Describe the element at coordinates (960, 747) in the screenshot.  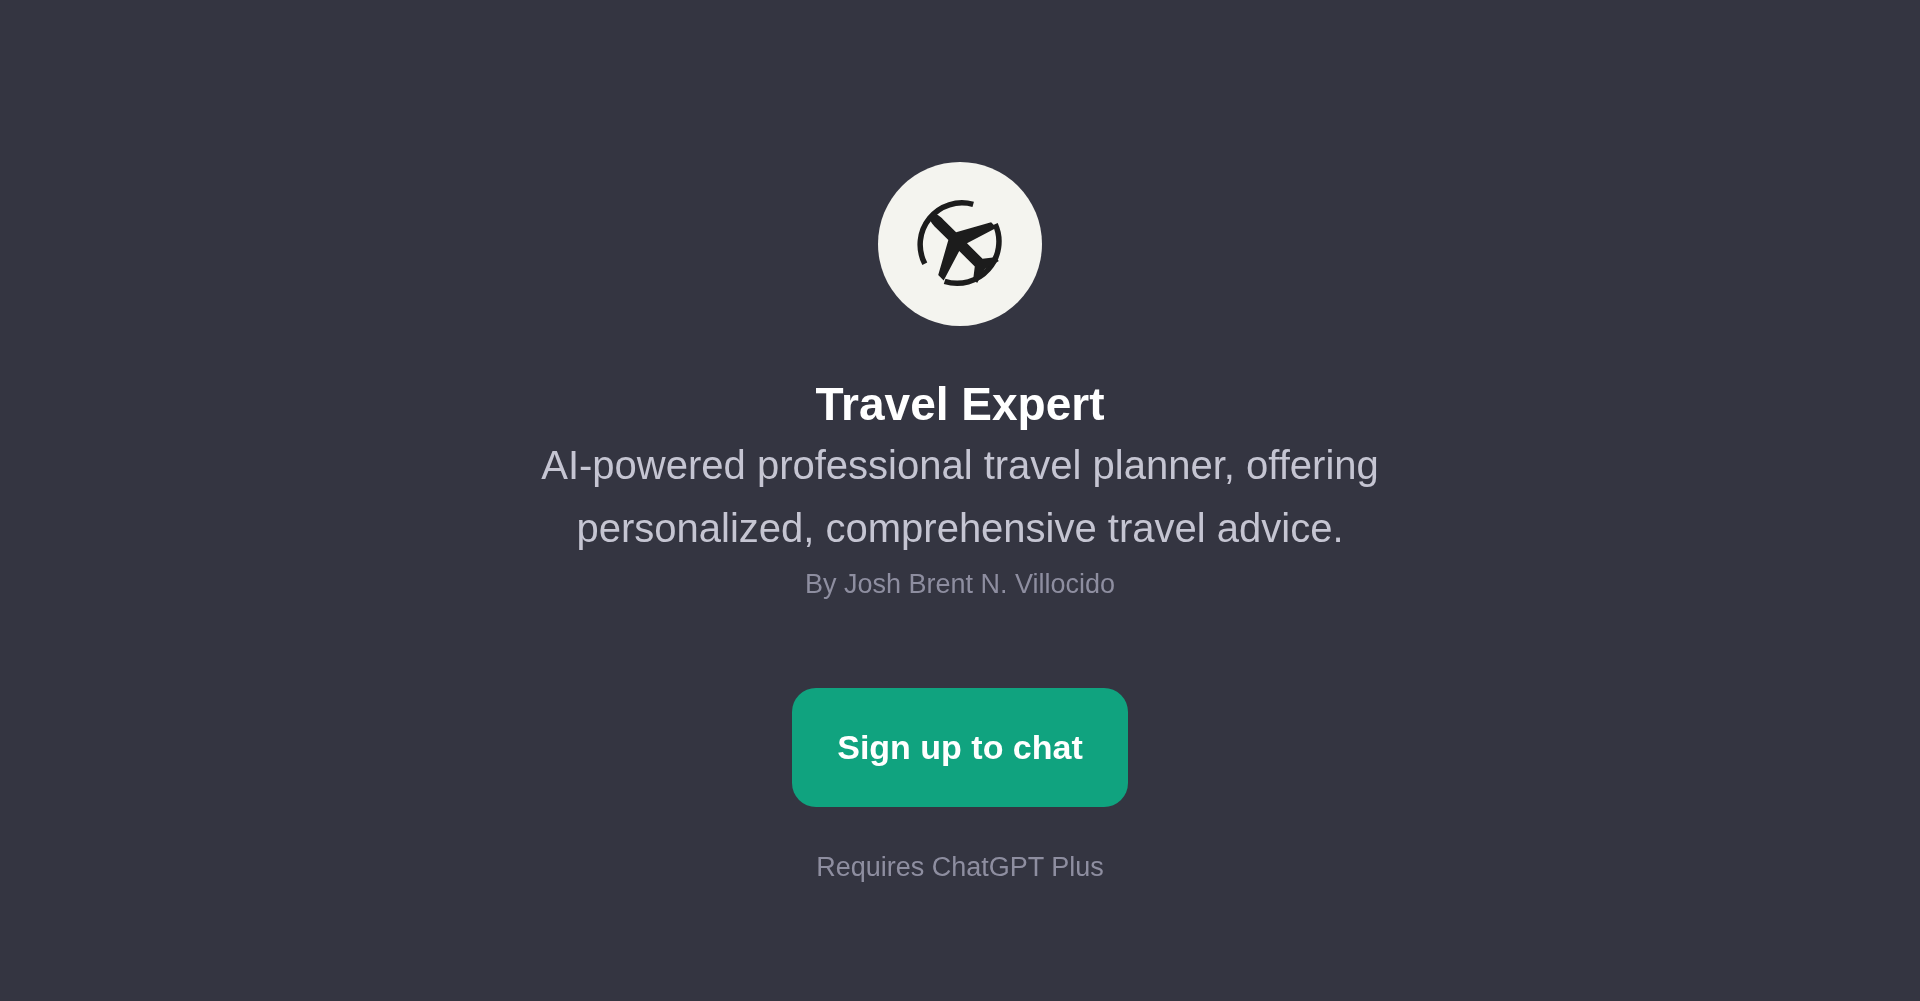
I see `signup-button: Sign up to chat` at that location.